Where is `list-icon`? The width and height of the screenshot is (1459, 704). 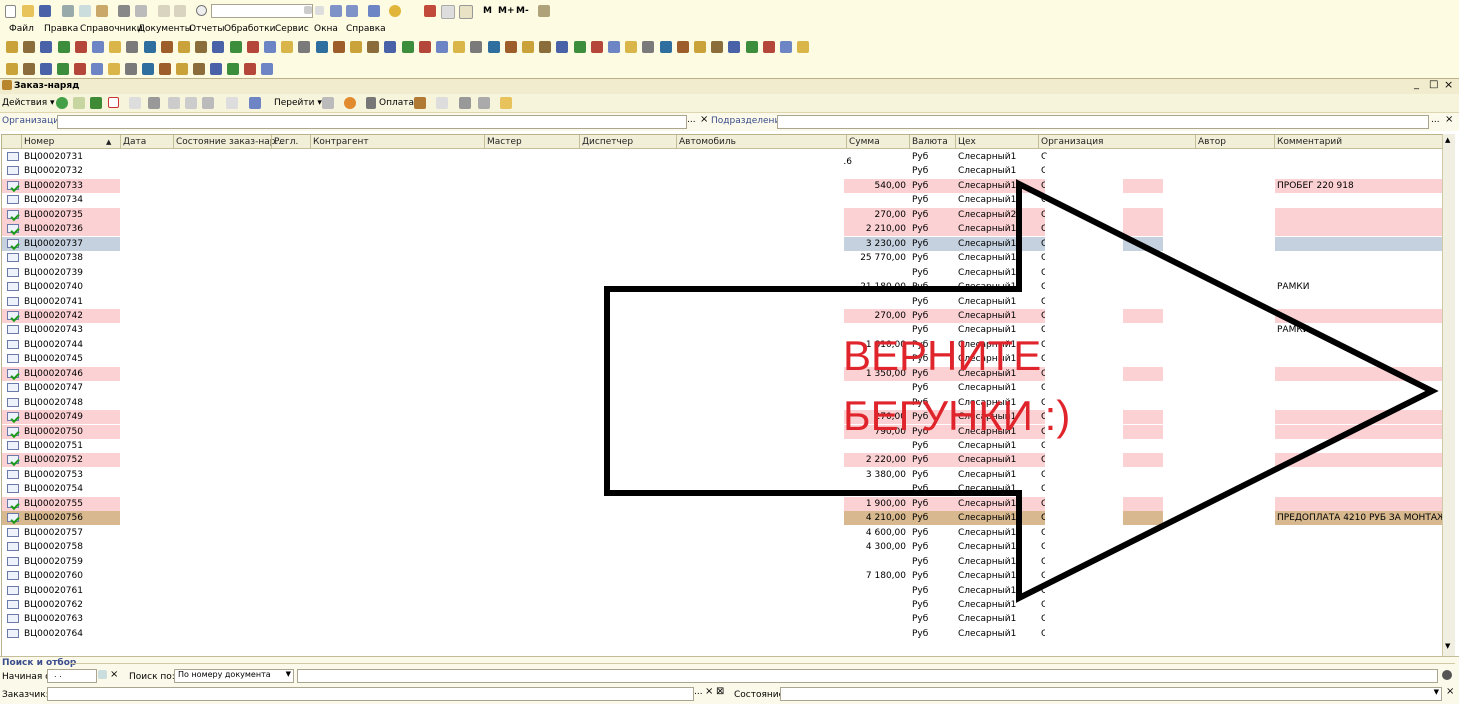
list-icon is located at coordinates (484, 103).